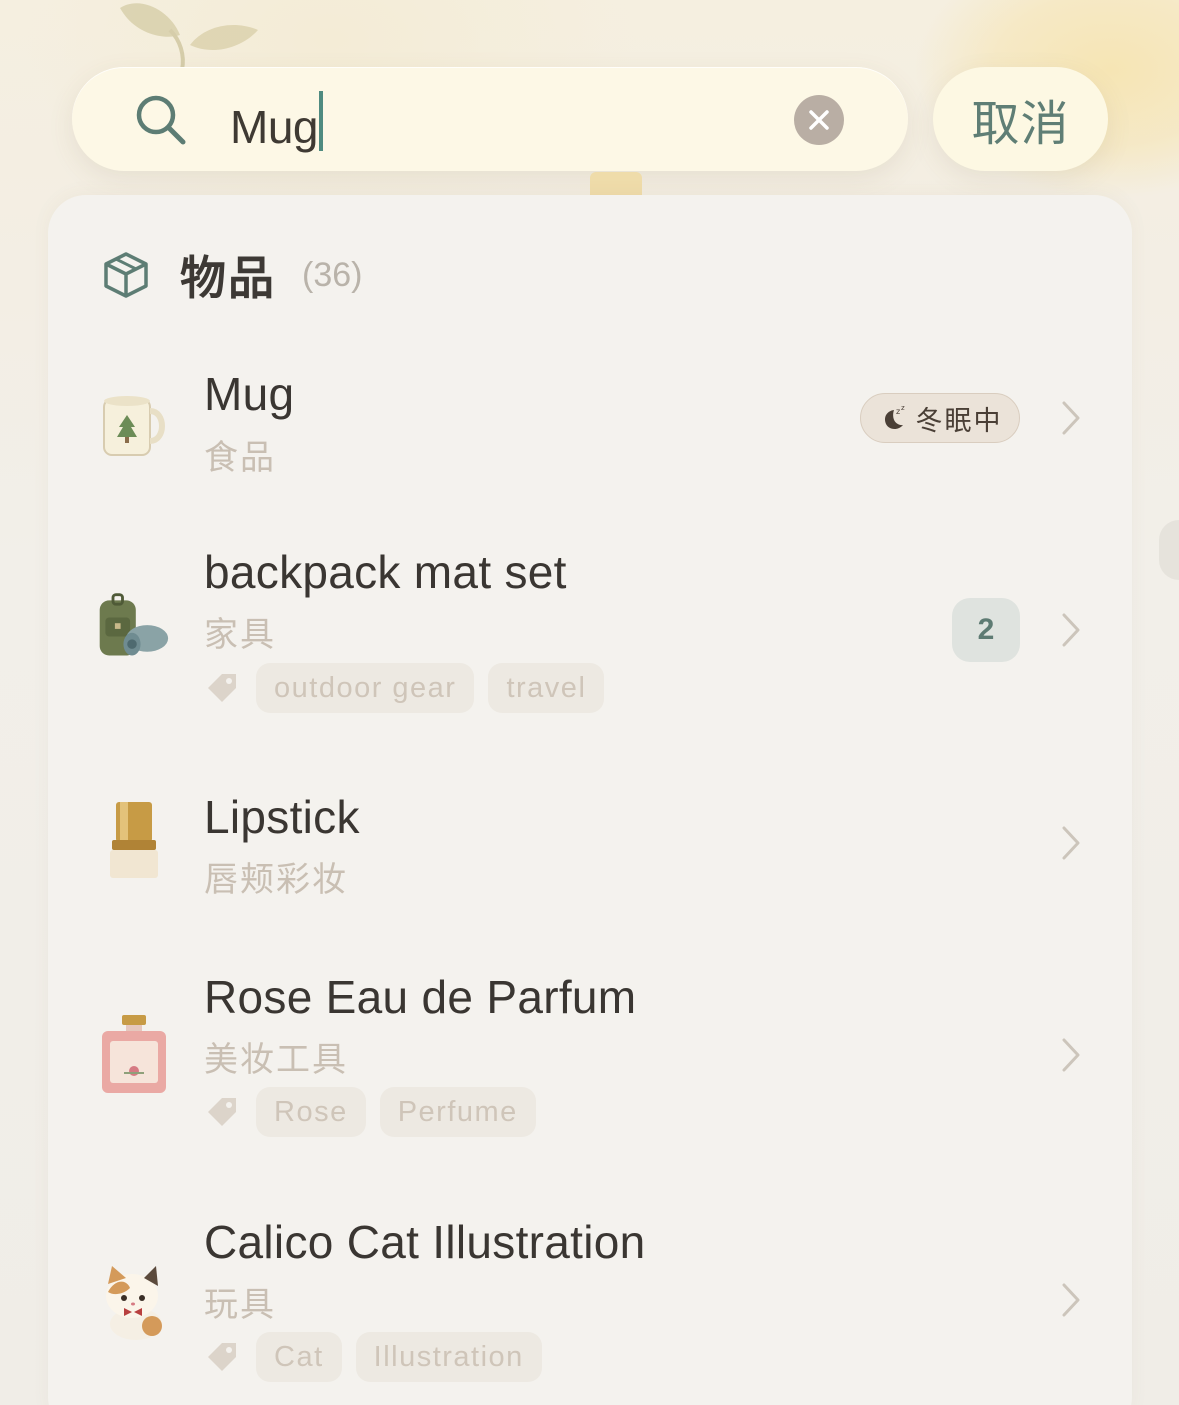 This screenshot has height=1405, width=1179. What do you see at coordinates (457, 1112) in the screenshot?
I see `tag: Perfume` at bounding box center [457, 1112].